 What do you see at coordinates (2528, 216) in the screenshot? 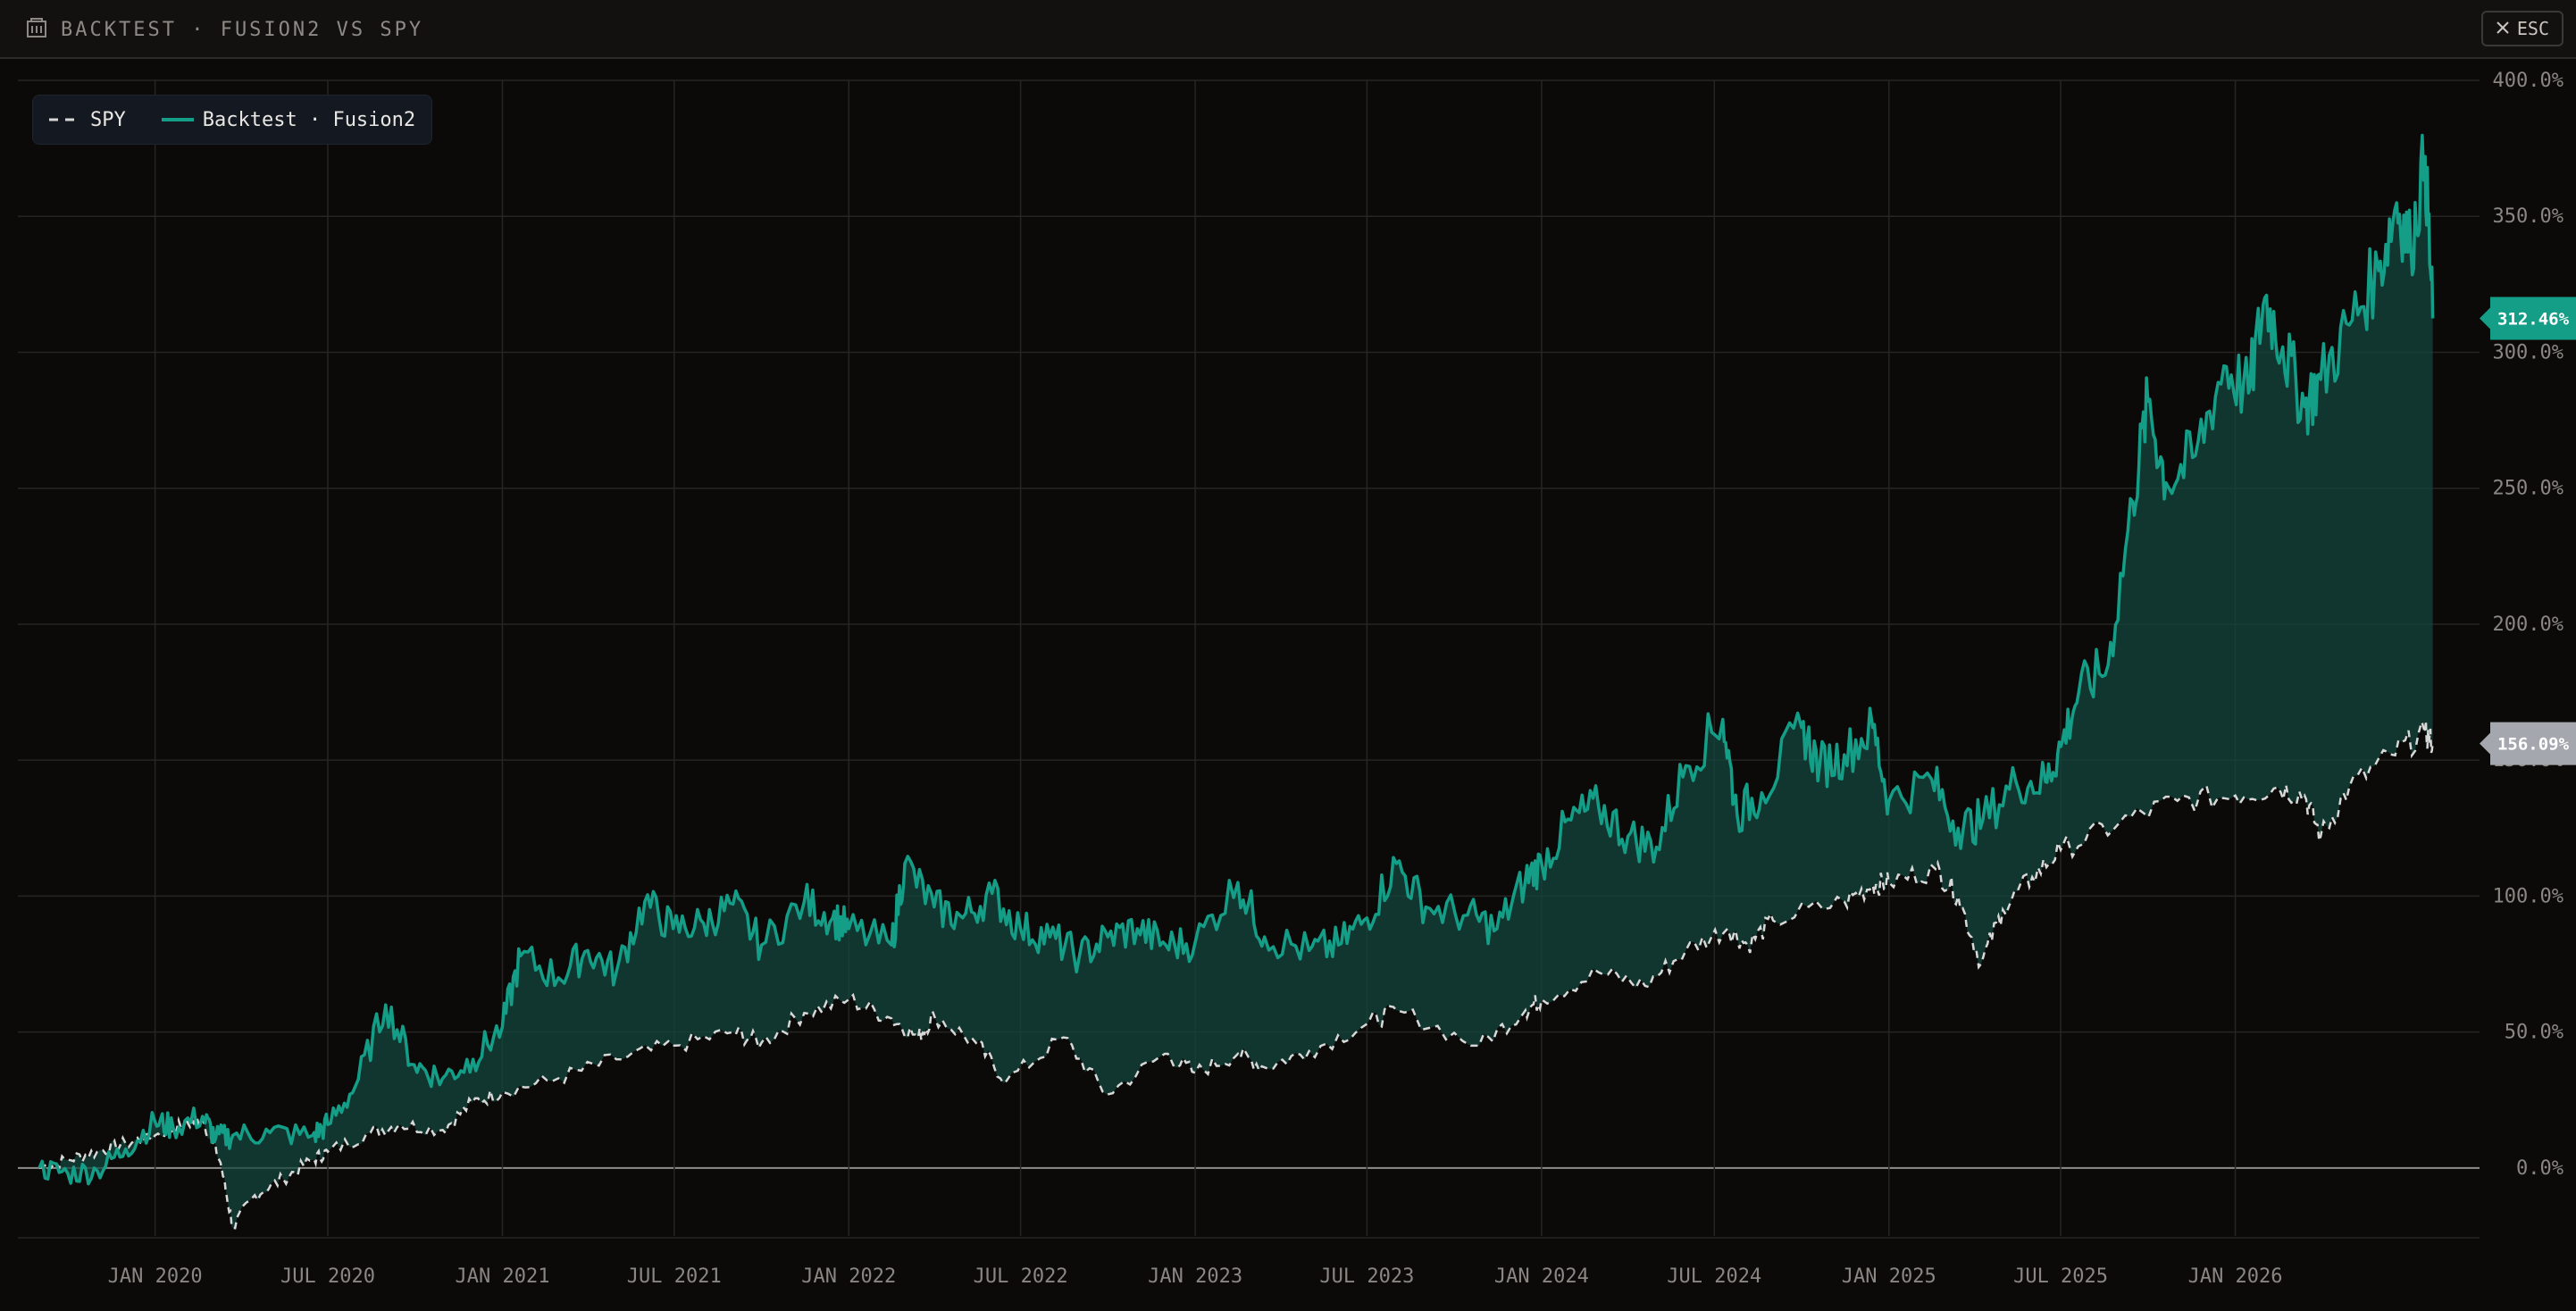
I see `y-tick-label: 350.0%` at bounding box center [2528, 216].